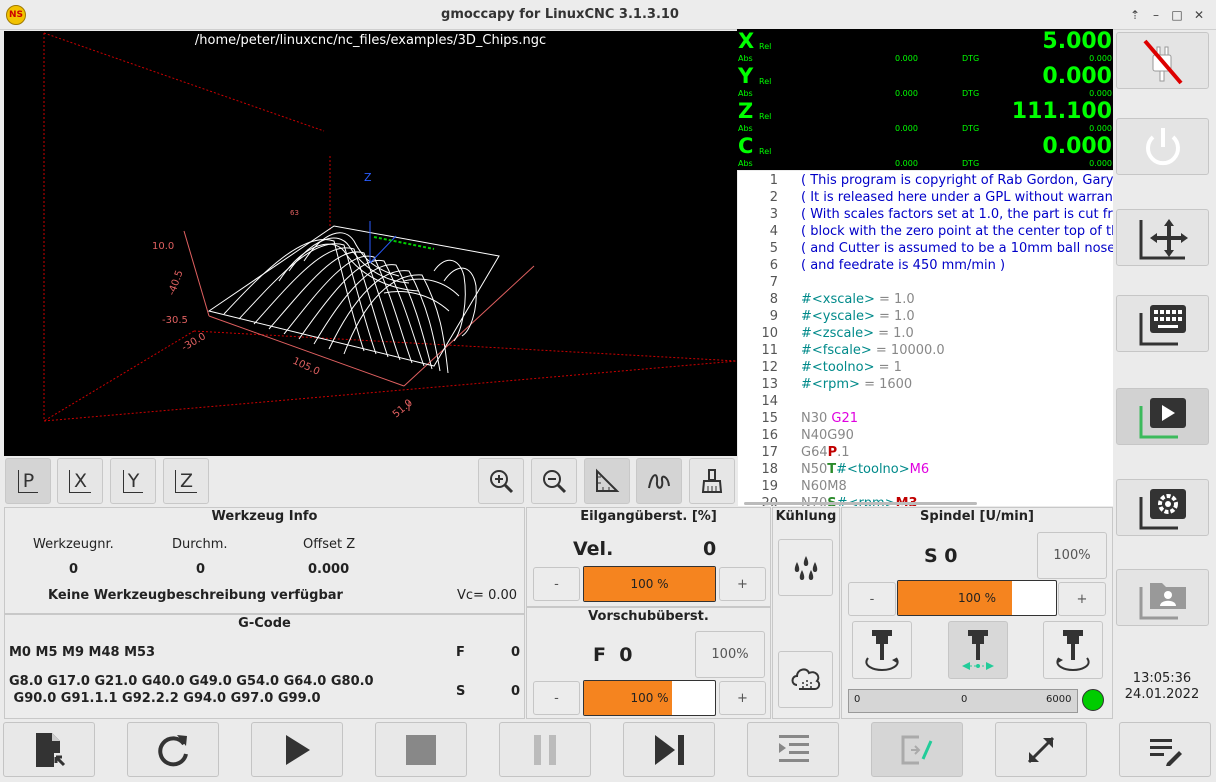 This screenshot has height=782, width=1216. I want to click on view-z-icon: Z, so click(186, 481).